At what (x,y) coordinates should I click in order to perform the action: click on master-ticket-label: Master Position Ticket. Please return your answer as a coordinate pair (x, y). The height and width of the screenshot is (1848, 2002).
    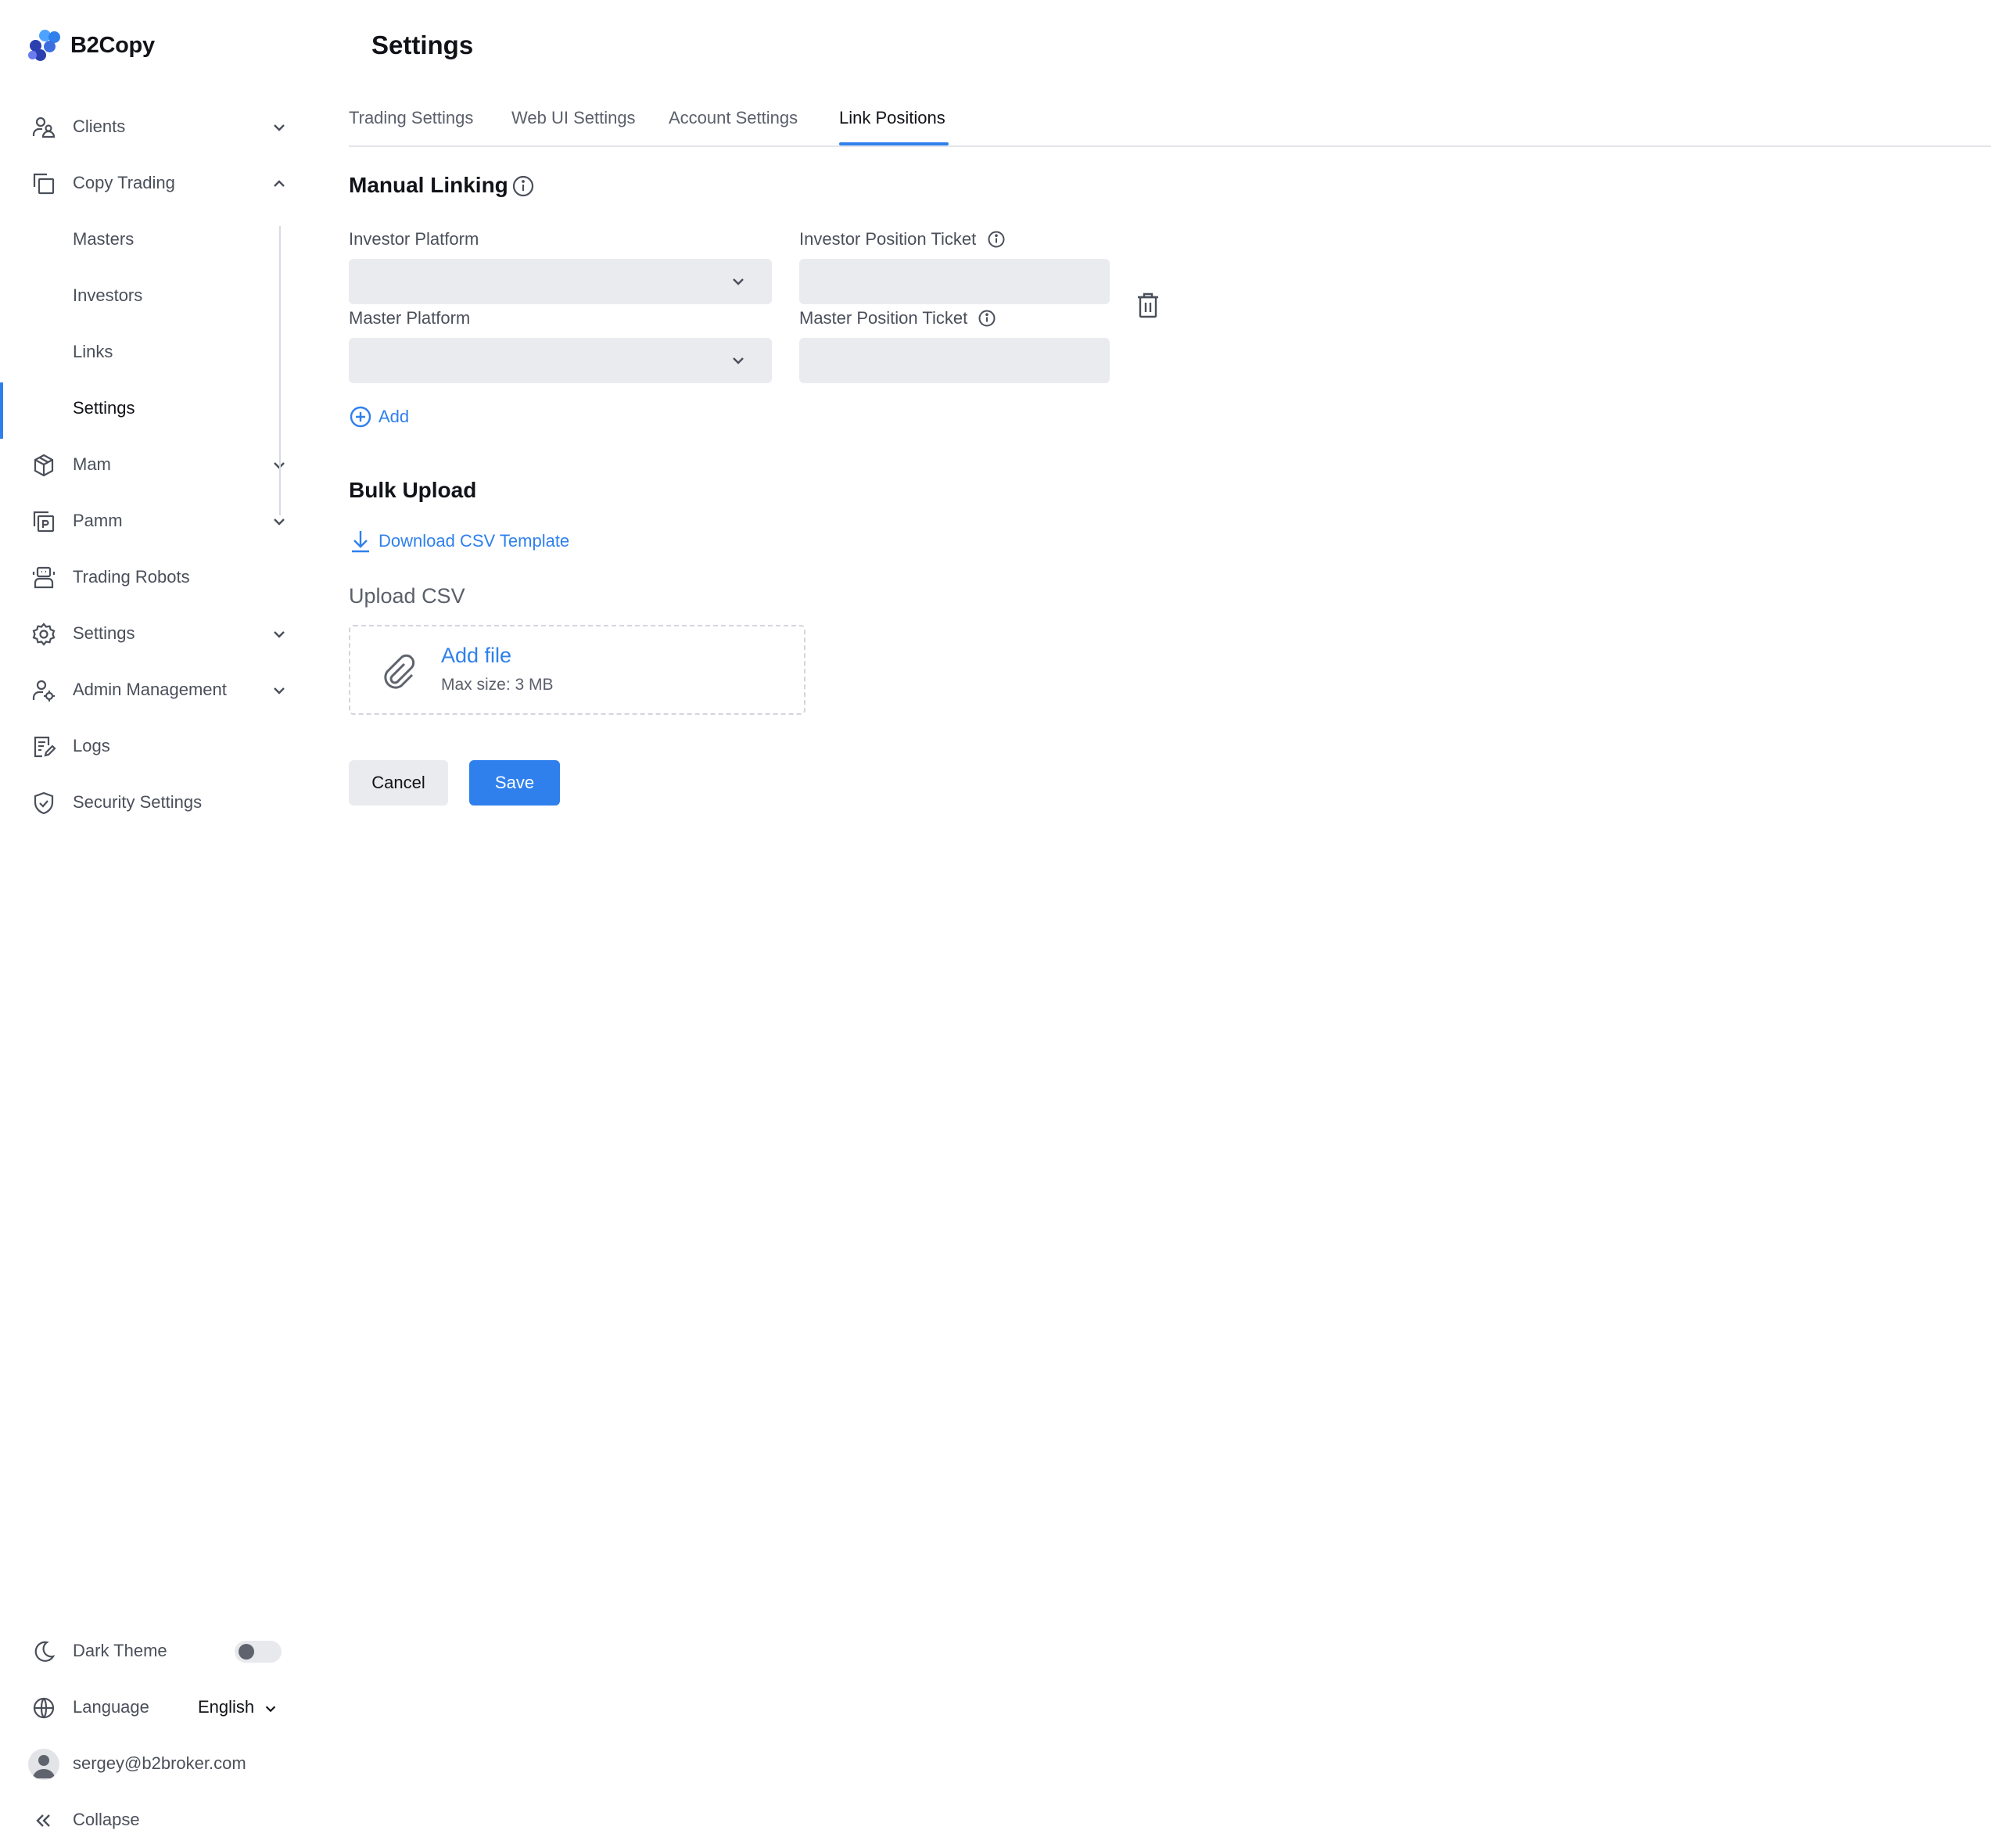
    Looking at the image, I should click on (883, 318).